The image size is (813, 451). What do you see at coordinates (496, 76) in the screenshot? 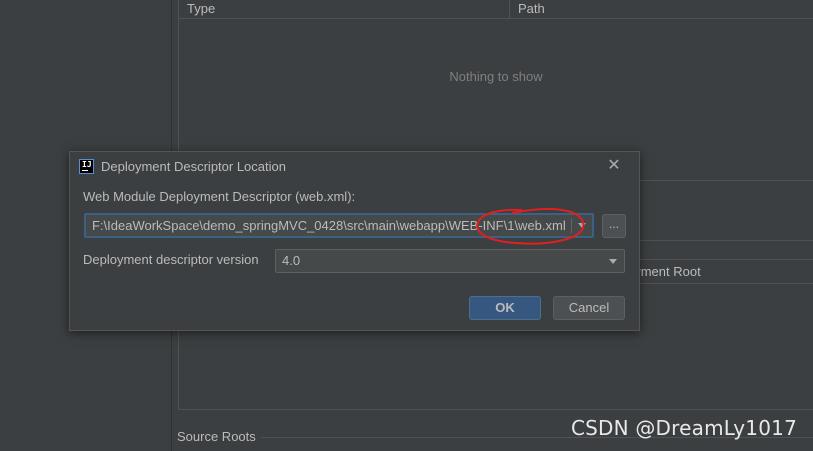
I see `empty-table-message: Nothing to show` at bounding box center [496, 76].